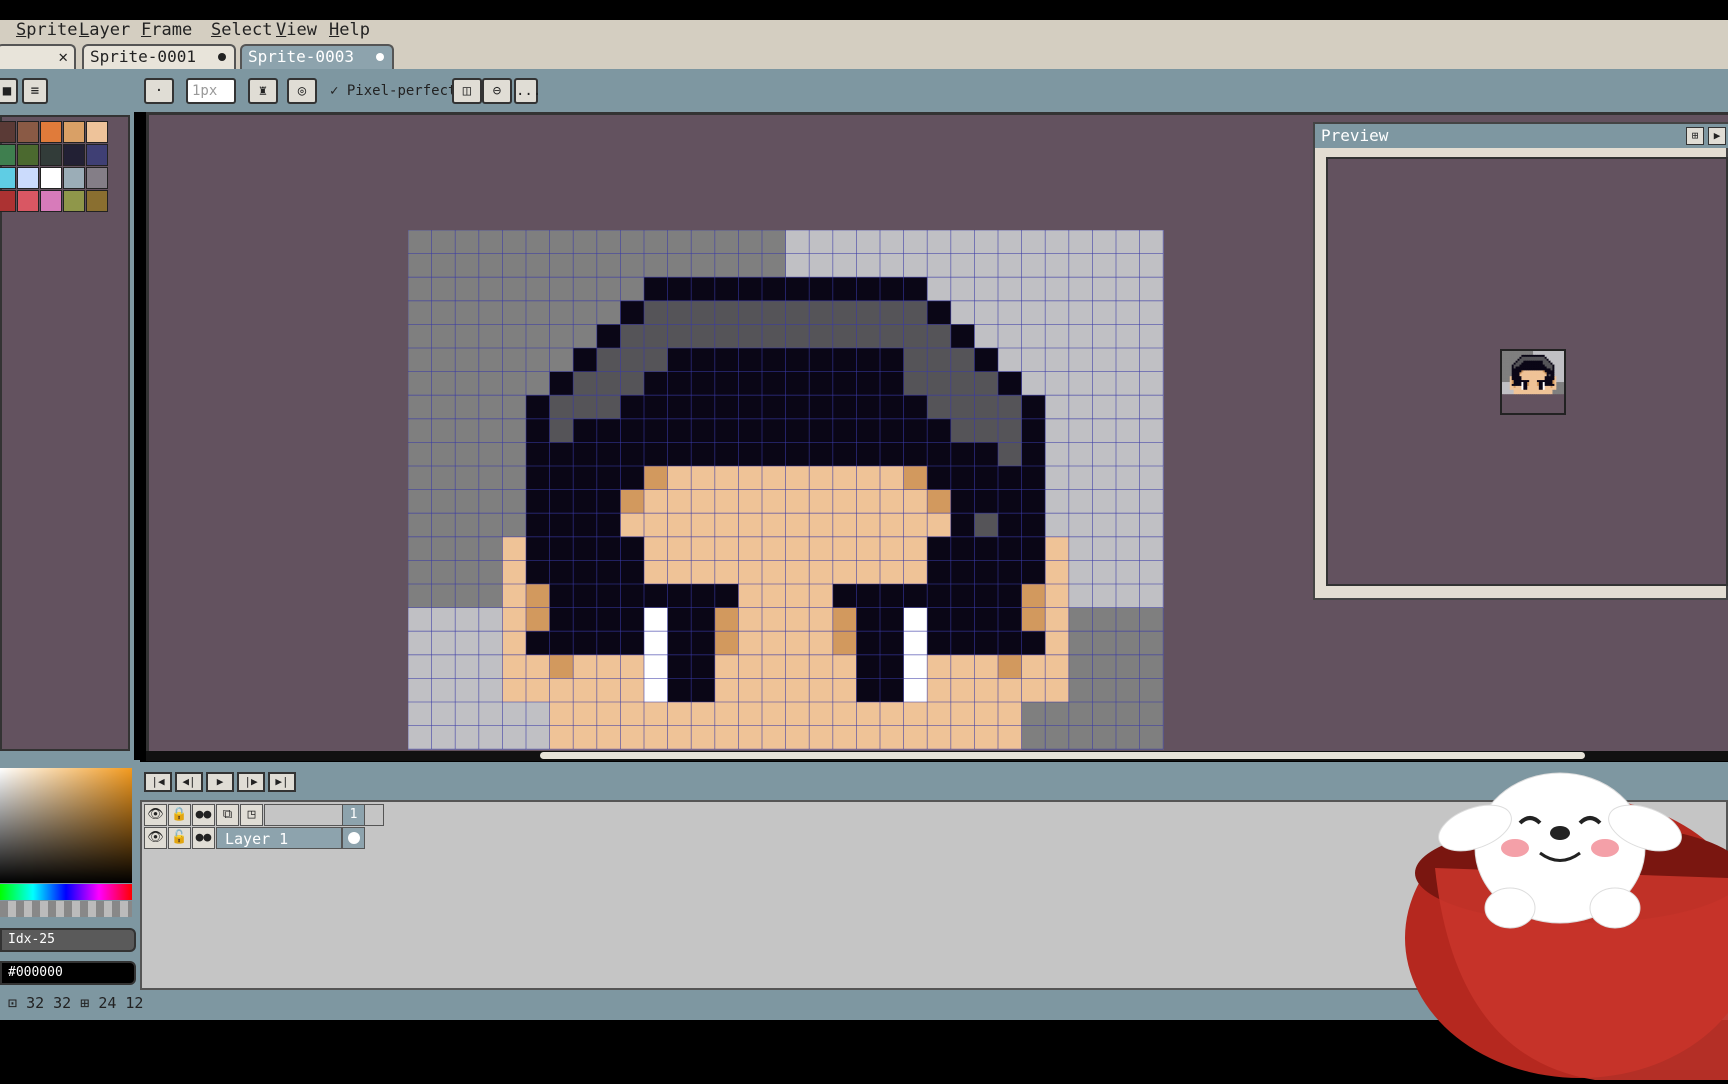 The image size is (1728, 1084). I want to click on frame-header: 1, so click(353, 815).